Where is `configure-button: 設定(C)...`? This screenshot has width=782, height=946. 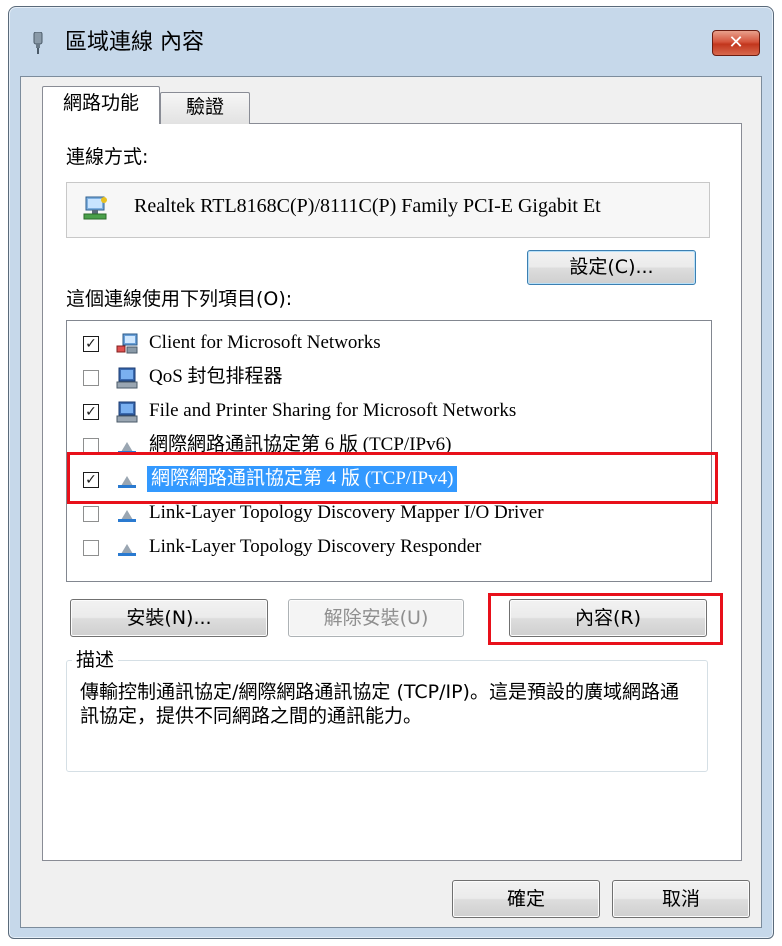 configure-button: 設定(C)... is located at coordinates (611, 267).